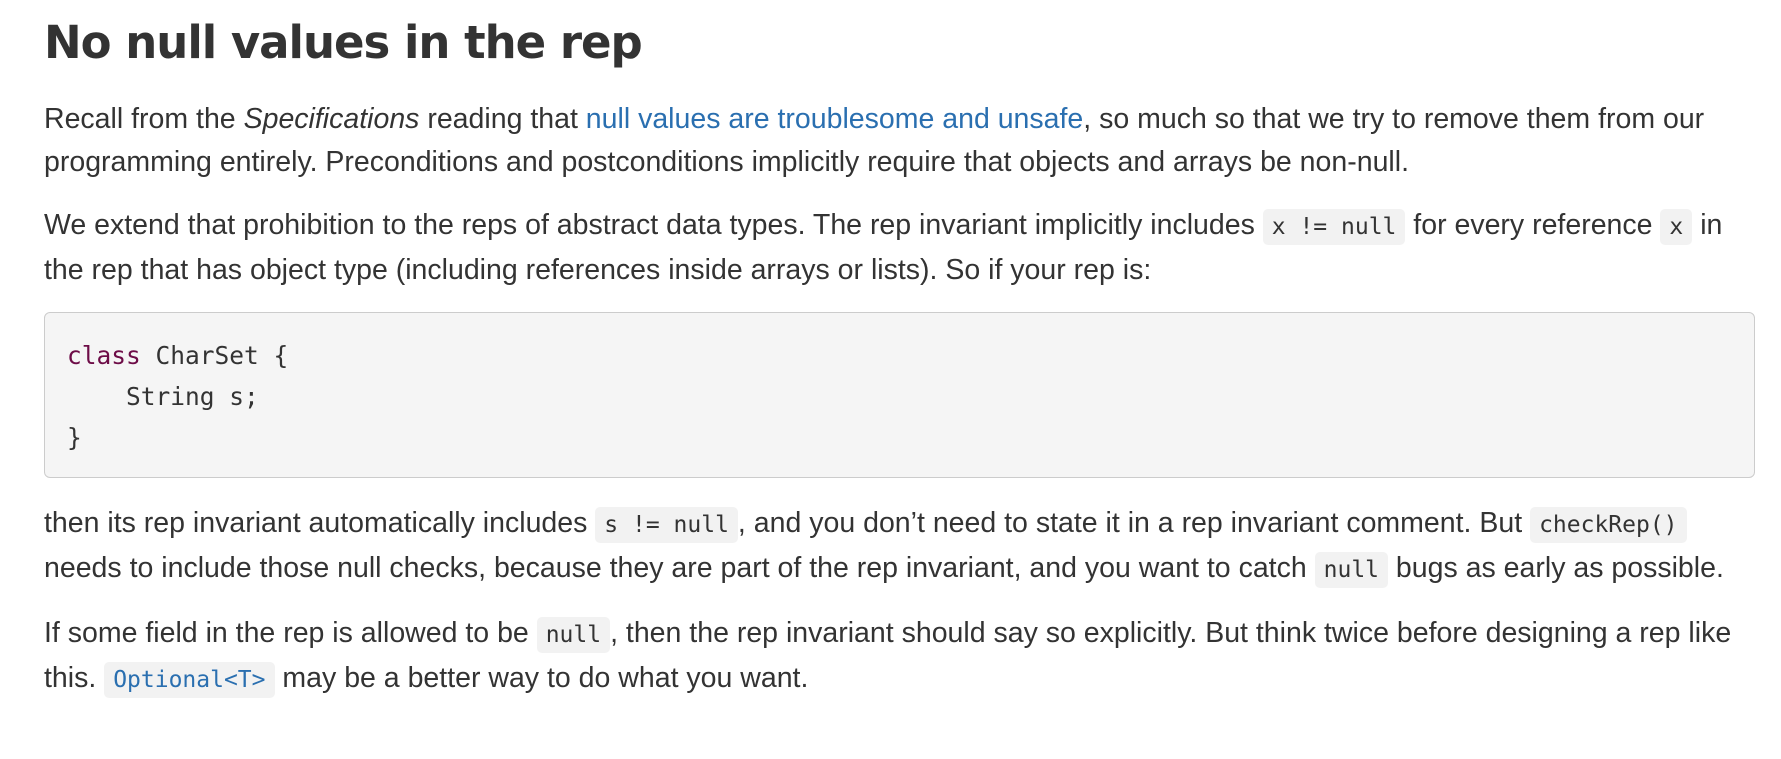 The image size is (1781, 759). What do you see at coordinates (104, 355) in the screenshot?
I see `code-keyword-class: class` at bounding box center [104, 355].